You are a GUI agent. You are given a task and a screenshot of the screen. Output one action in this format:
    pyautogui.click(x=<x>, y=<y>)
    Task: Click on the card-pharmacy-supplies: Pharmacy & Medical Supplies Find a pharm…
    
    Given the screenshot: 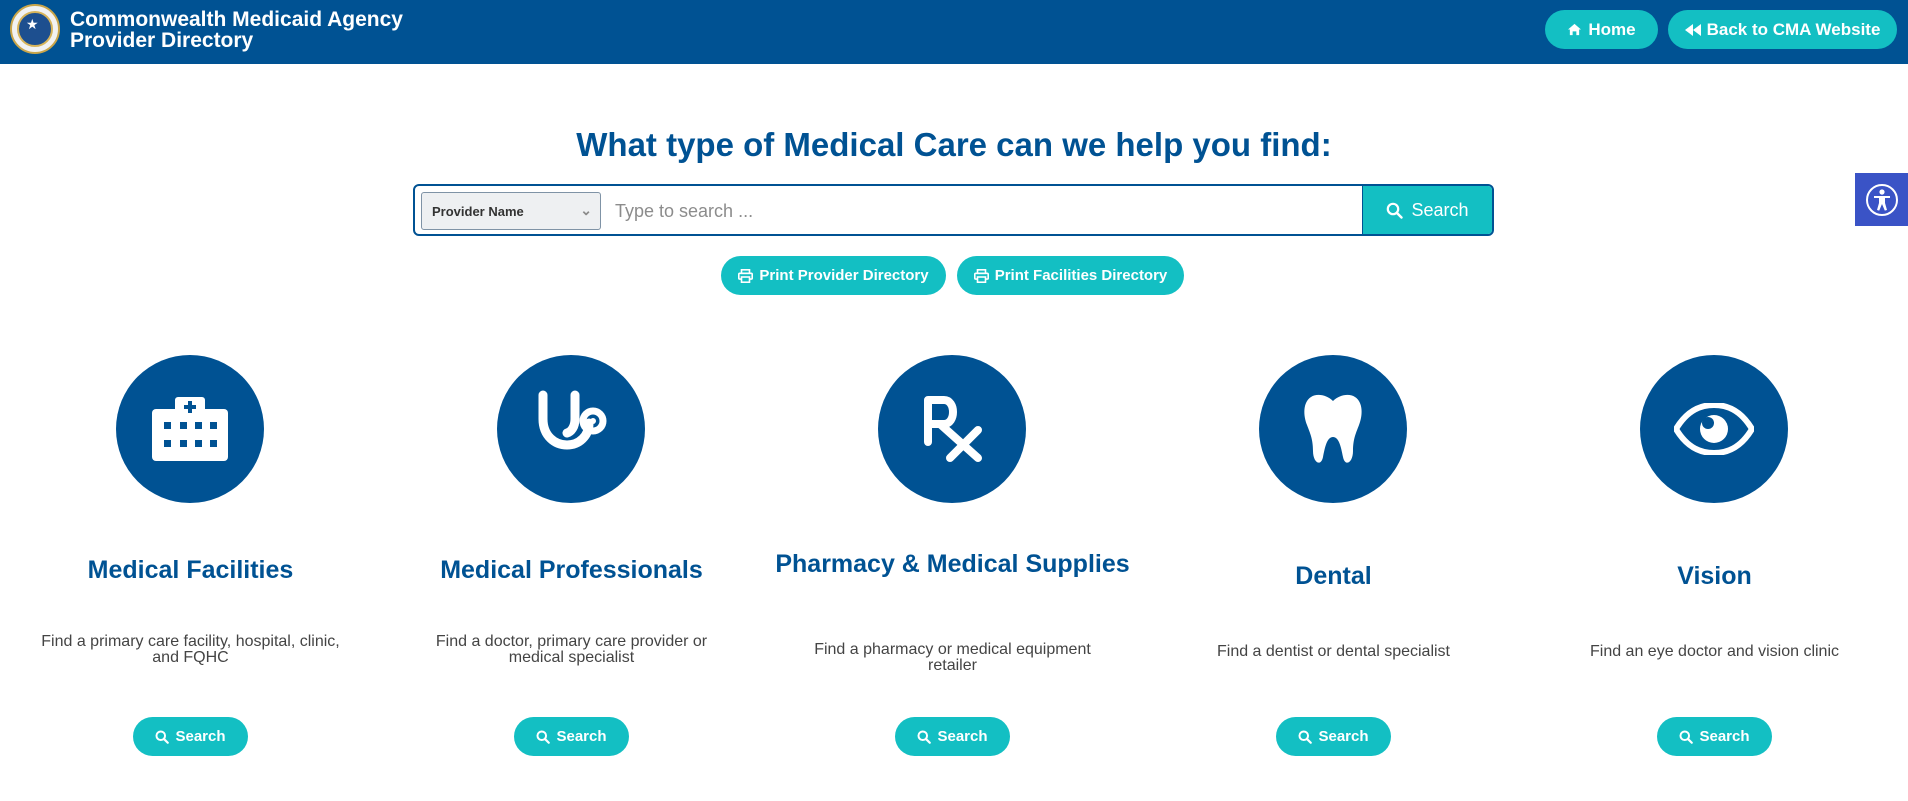 What is the action you would take?
    pyautogui.click(x=952, y=560)
    